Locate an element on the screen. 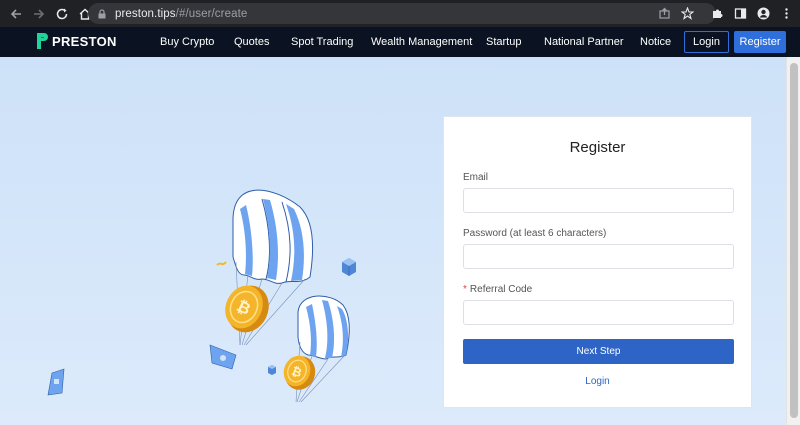  register-title: Register is located at coordinates (597, 147).